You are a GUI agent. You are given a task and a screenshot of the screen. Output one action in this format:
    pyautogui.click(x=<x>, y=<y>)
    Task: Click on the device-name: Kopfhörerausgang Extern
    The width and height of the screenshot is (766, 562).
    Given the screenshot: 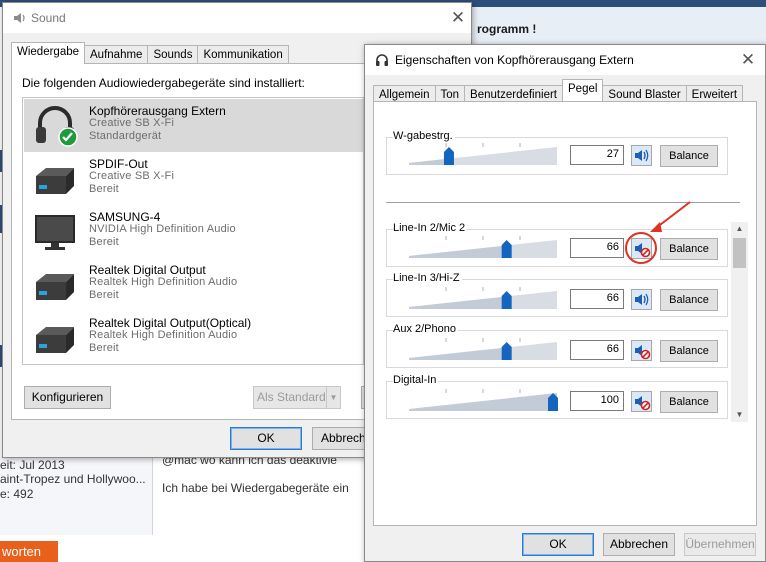 What is the action you would take?
    pyautogui.click(x=157, y=111)
    